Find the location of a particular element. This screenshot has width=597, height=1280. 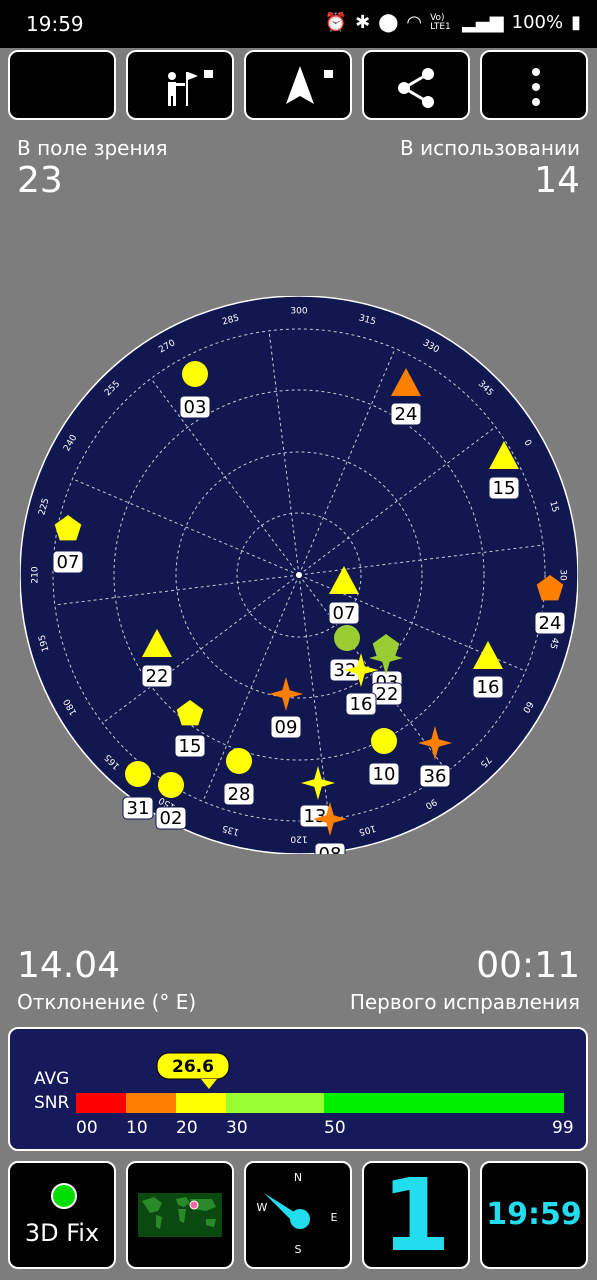

satellite-id: 03 is located at coordinates (195, 407).